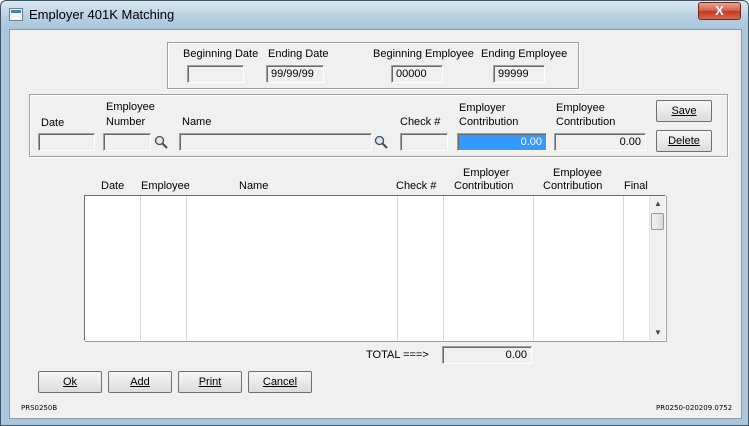 This screenshot has width=749, height=426. What do you see at coordinates (489, 122) in the screenshot?
I see `employer-contribution-label-line2: Contribution` at bounding box center [489, 122].